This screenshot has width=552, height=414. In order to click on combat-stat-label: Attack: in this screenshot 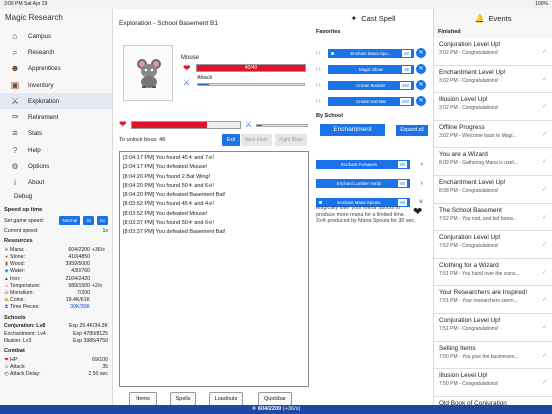, I will do `click(18, 367)`.